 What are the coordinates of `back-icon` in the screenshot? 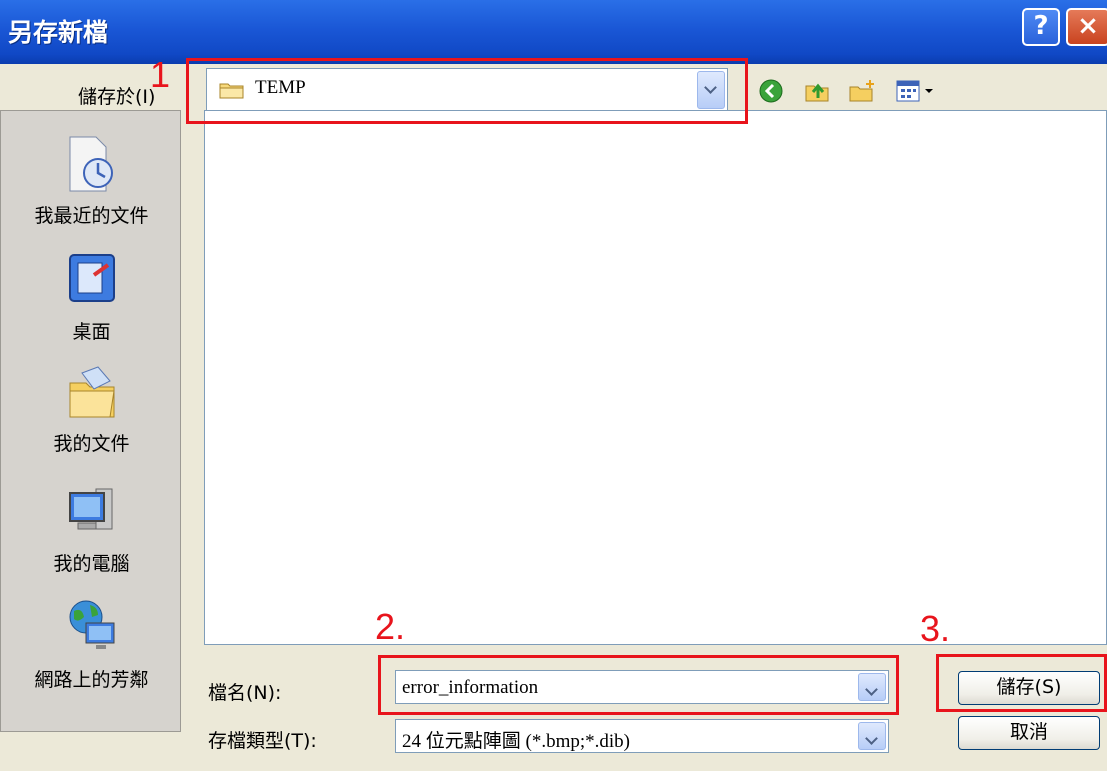 It's located at (771, 93).